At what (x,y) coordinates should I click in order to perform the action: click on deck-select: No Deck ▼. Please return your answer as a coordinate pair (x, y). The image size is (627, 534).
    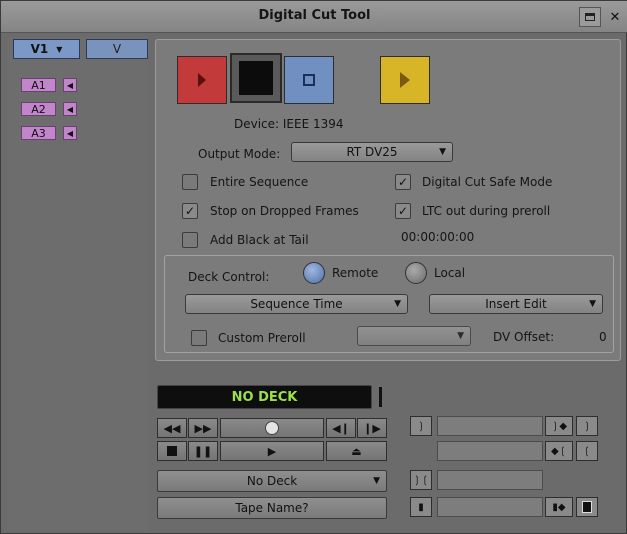
    Looking at the image, I should click on (272, 481).